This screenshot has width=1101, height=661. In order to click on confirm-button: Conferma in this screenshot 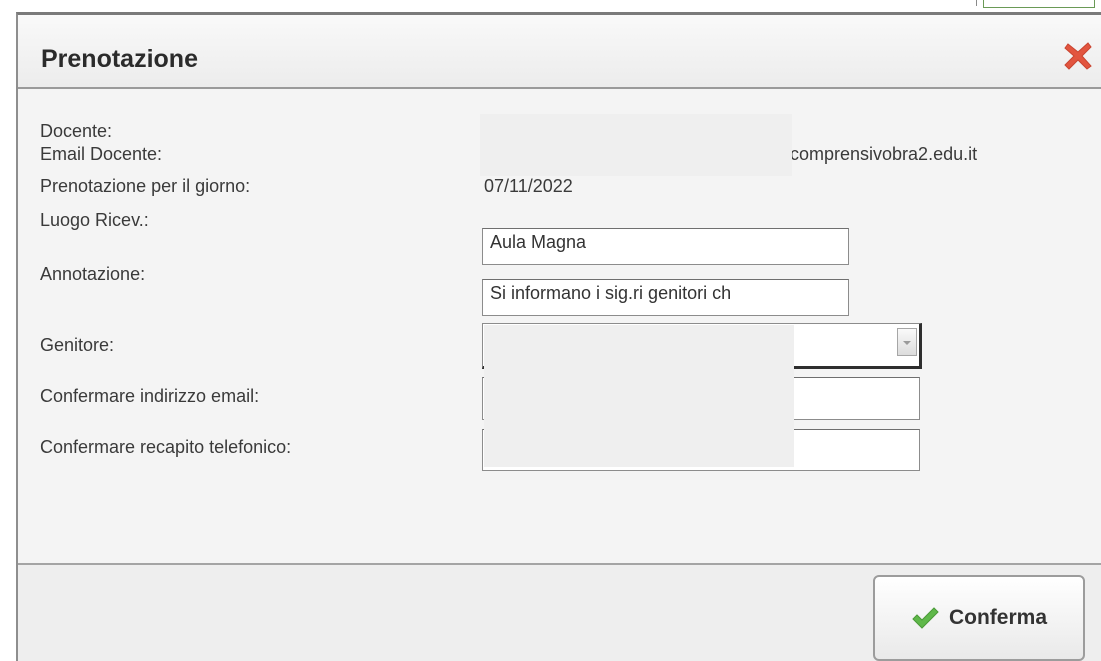, I will do `click(979, 618)`.